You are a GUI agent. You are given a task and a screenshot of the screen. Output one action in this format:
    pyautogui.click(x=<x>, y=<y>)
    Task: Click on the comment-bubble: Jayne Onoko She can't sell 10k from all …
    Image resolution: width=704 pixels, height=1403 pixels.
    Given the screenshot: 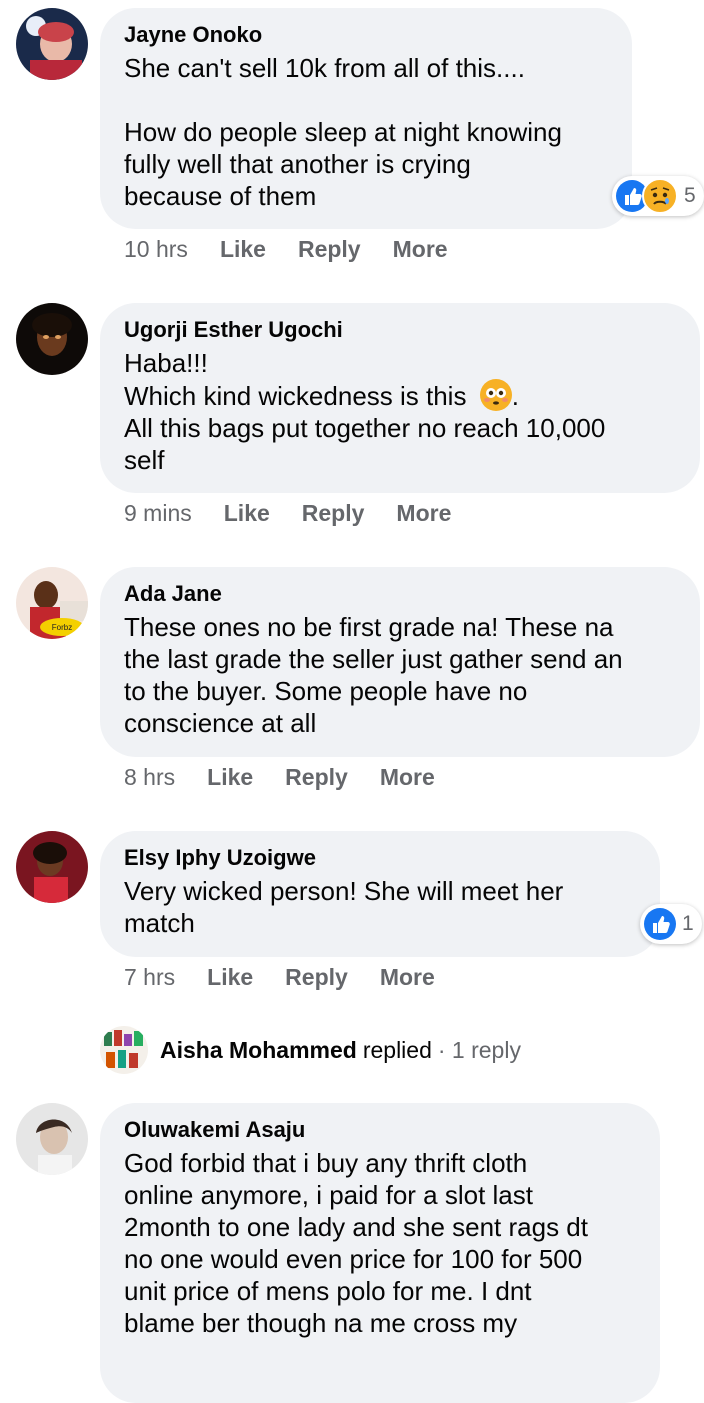 What is the action you would take?
    pyautogui.click(x=366, y=118)
    